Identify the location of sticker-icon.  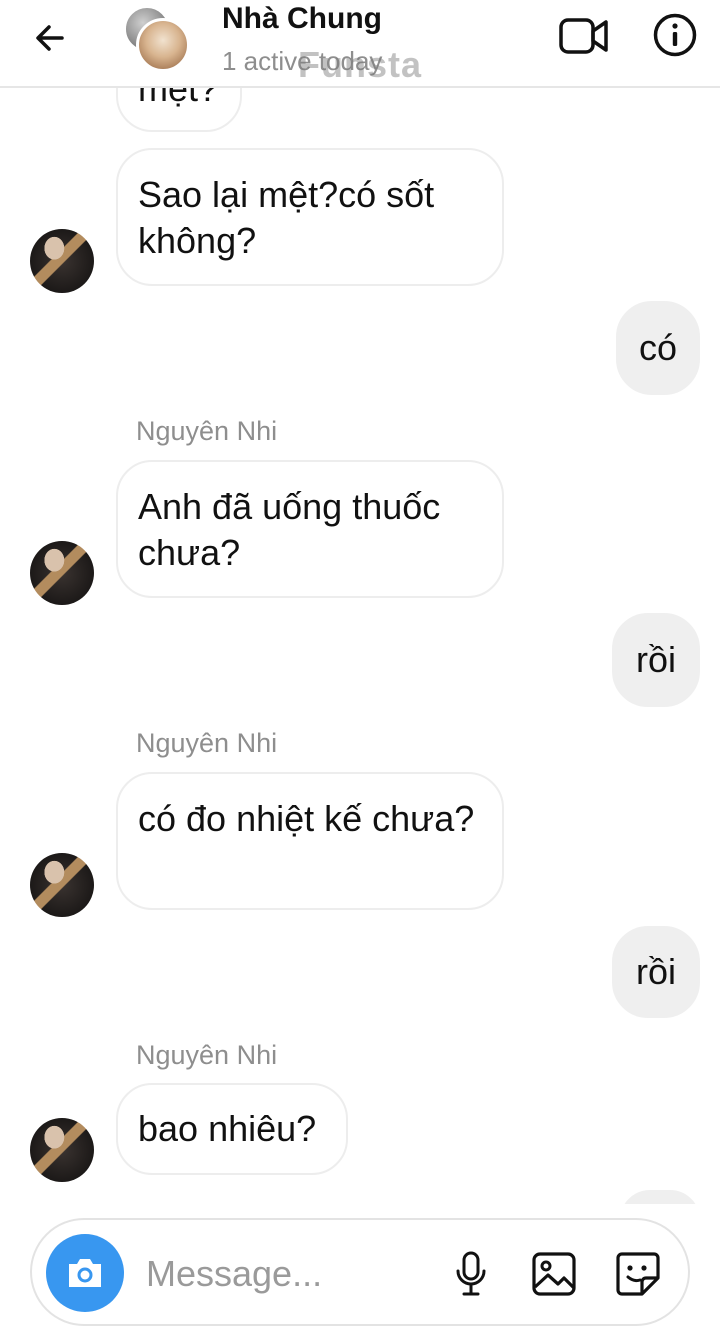
(638, 1274).